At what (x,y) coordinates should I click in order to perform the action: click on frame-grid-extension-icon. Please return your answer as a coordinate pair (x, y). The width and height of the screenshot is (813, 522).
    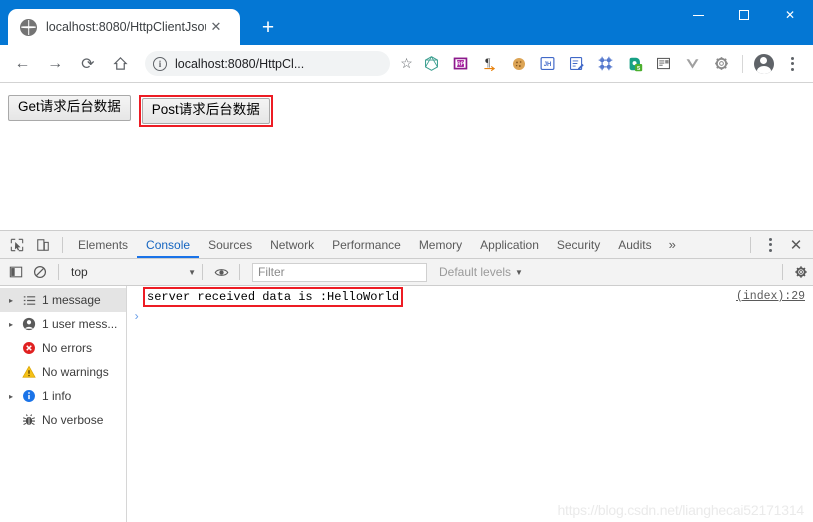
    Looking at the image, I should click on (605, 64).